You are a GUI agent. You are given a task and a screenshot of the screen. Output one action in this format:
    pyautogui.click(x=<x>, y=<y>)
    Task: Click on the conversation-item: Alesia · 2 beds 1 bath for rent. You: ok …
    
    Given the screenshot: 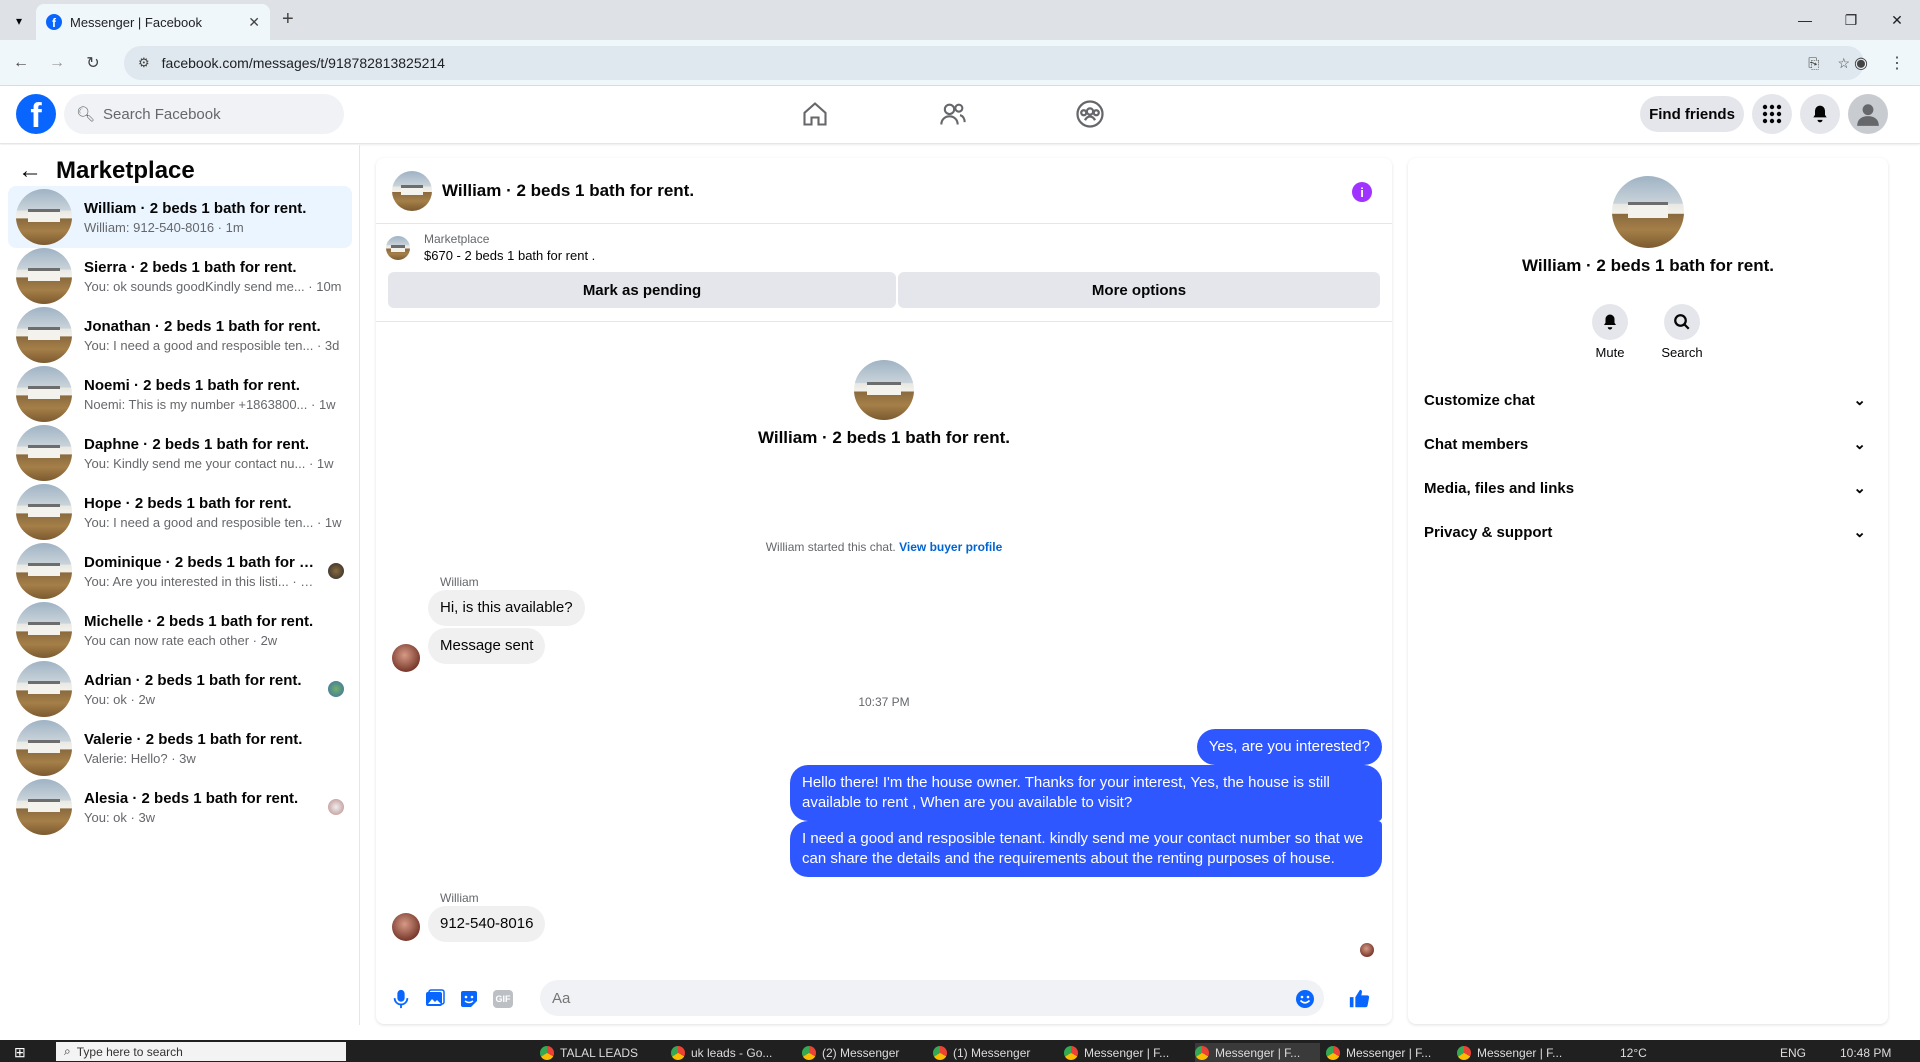 What is the action you would take?
    pyautogui.click(x=180, y=807)
    